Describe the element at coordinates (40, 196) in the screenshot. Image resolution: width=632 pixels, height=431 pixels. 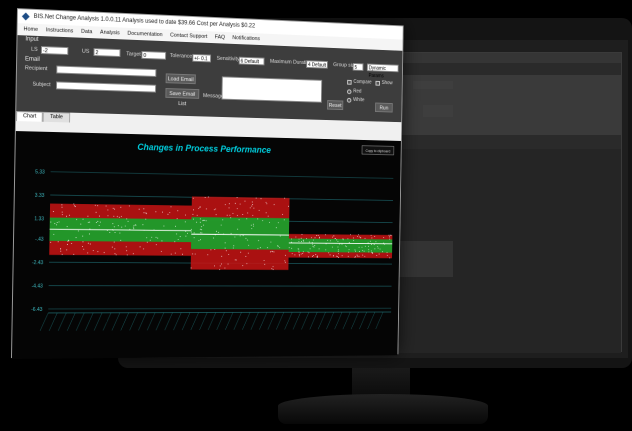
I see `y-tick-label: 3.33` at that location.